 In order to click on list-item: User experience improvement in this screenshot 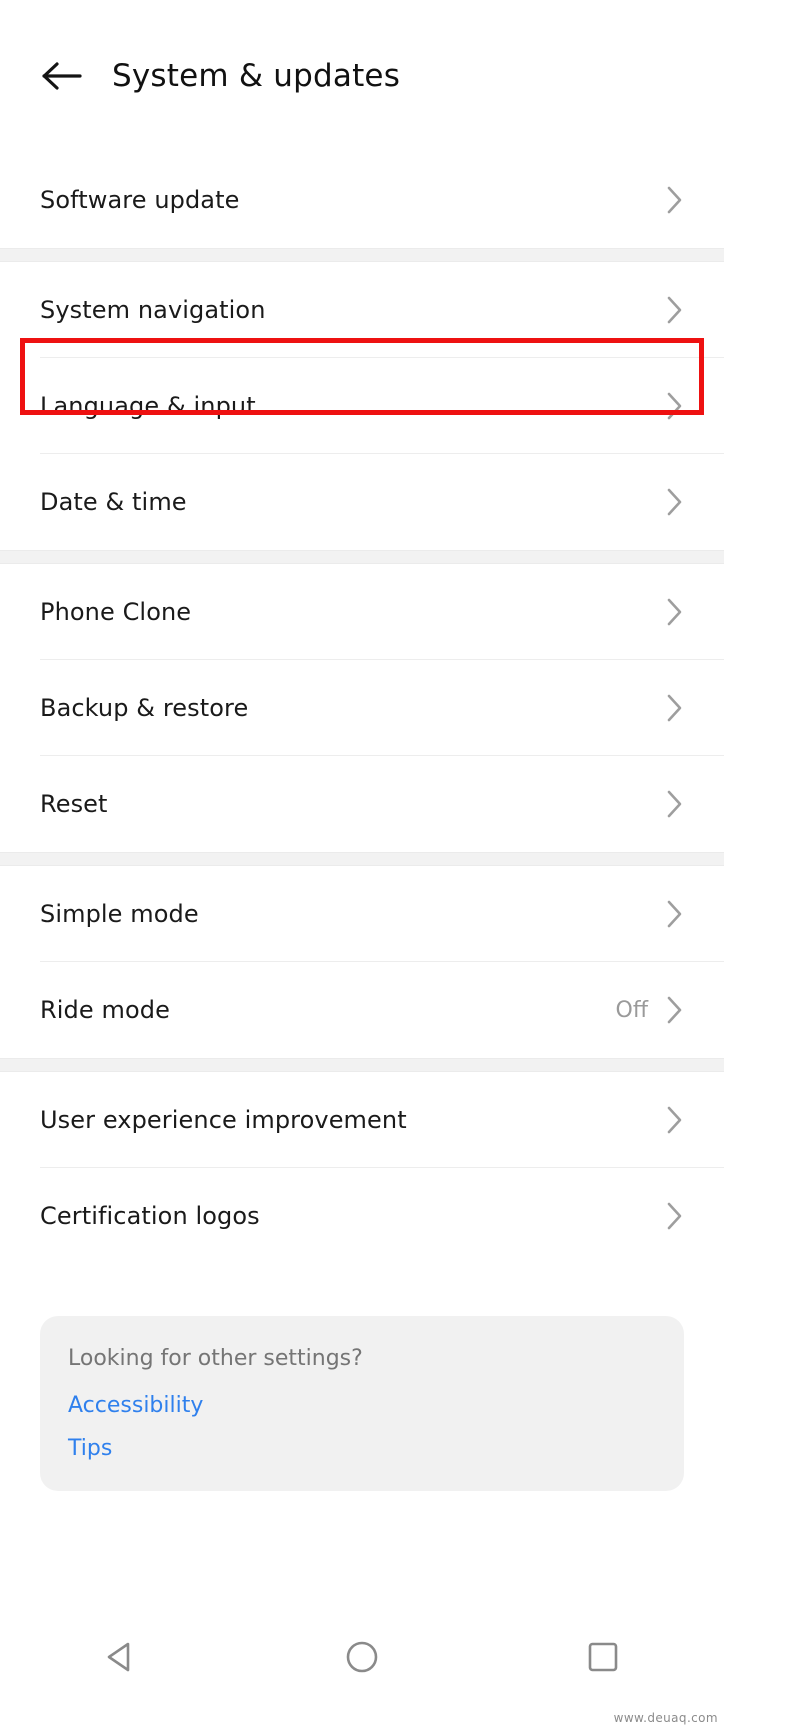, I will do `click(362, 1120)`.